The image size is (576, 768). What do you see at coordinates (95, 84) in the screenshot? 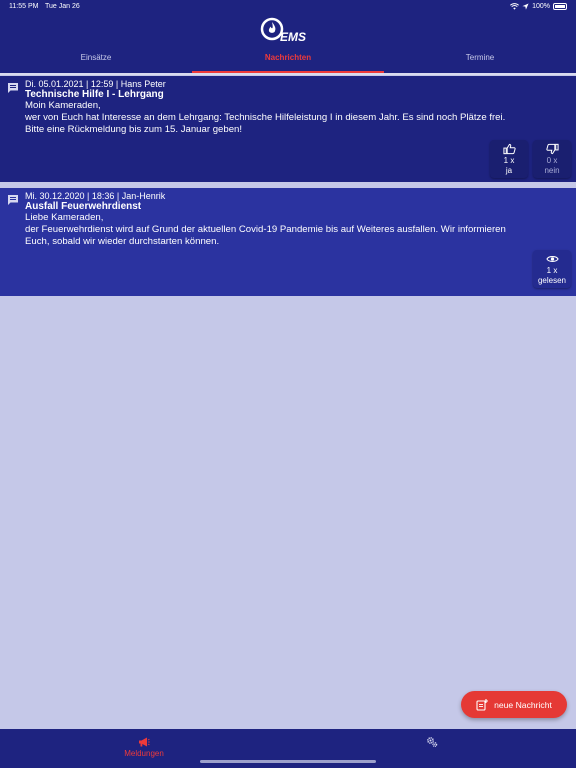
I see `message-meta: Di. 05.01.2021 | 12:59 | Hans Peter` at bounding box center [95, 84].